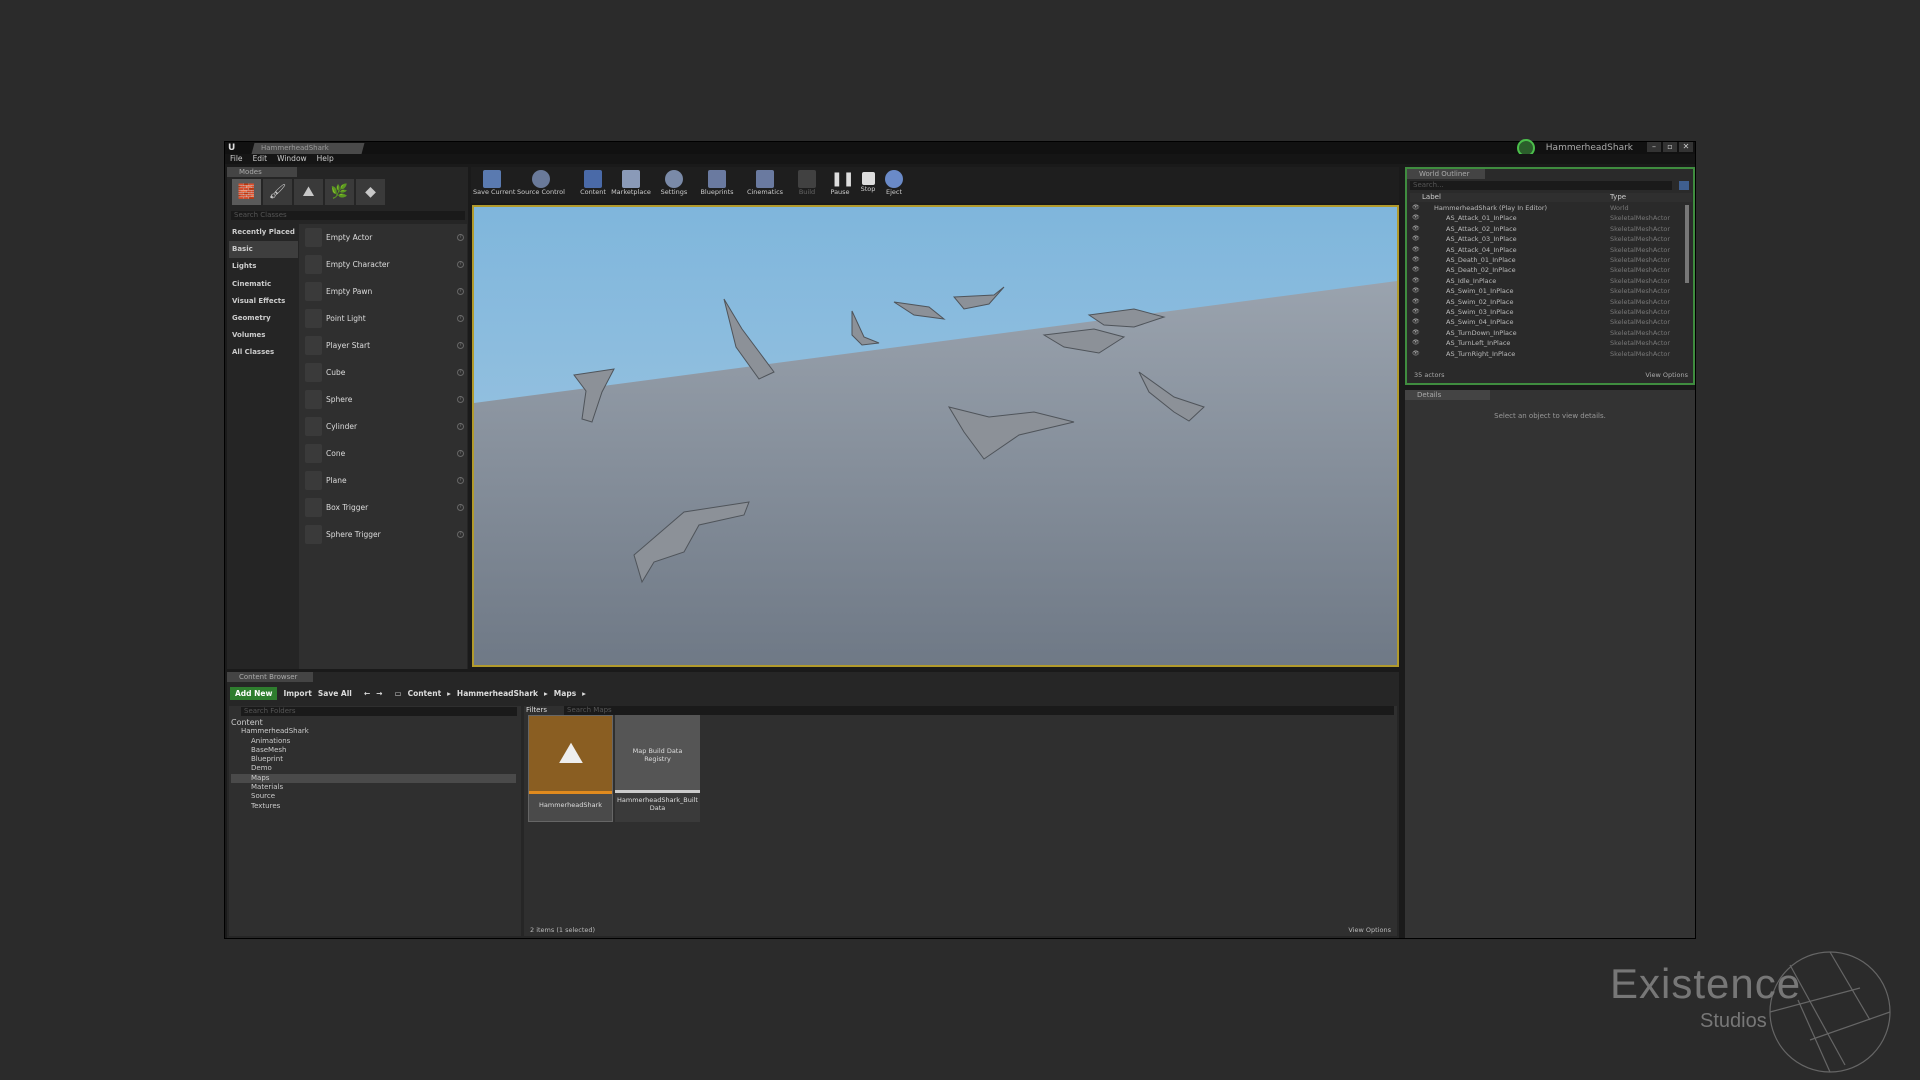  Describe the element at coordinates (565, 693) in the screenshot. I see `breadcrumb-maps: Maps` at that location.